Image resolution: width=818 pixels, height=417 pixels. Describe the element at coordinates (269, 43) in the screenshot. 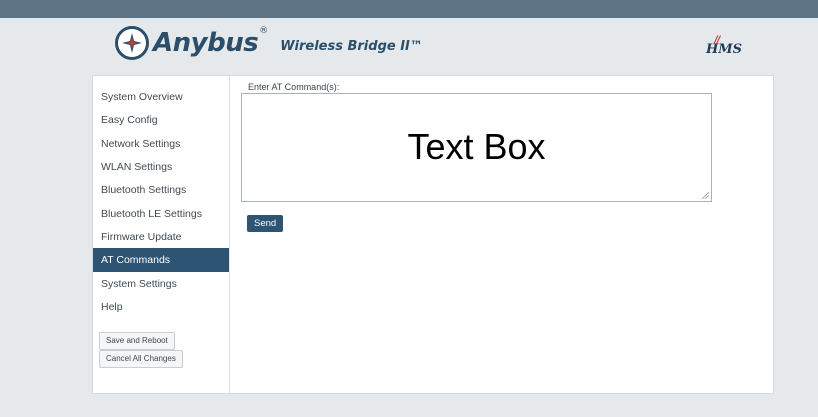

I see `anybus-logo: Anybus ® Wireless Bridge II™` at that location.